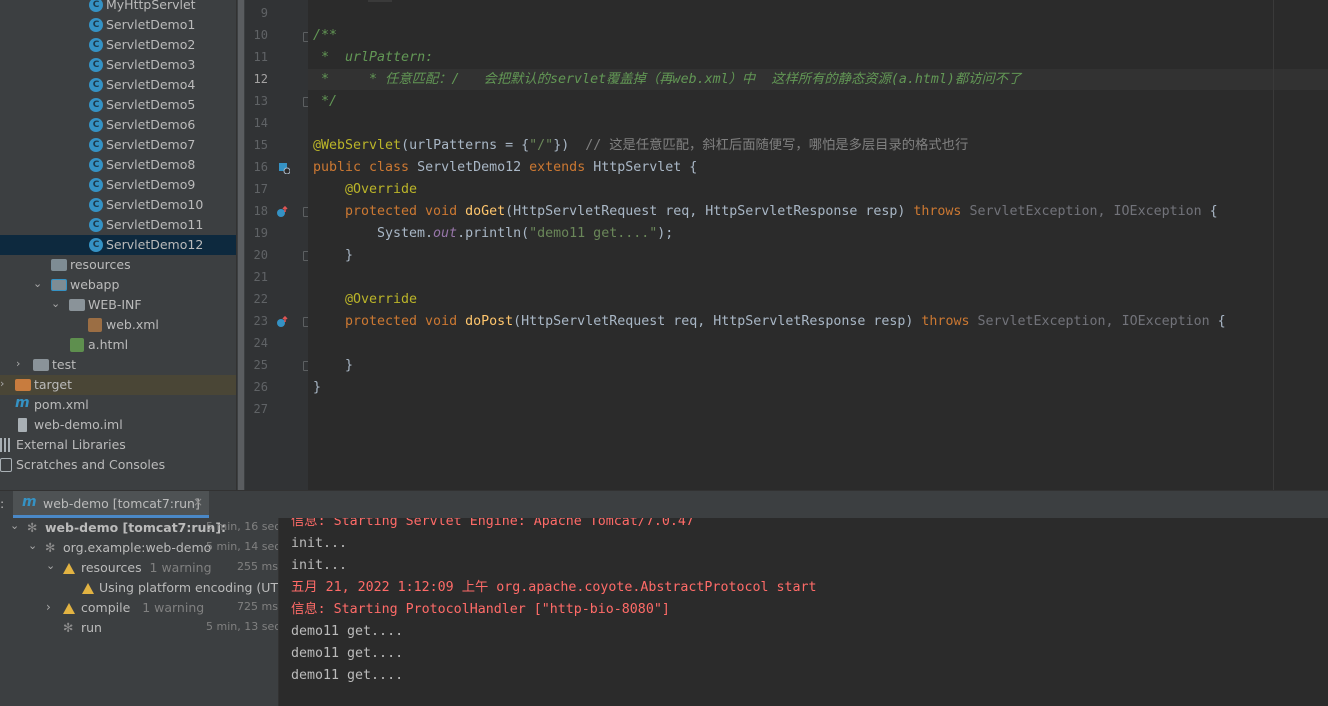 The image size is (1328, 706). Describe the element at coordinates (118, 105) in the screenshot. I see `tree-item-servletdemo5: C ServletDemo5` at that location.